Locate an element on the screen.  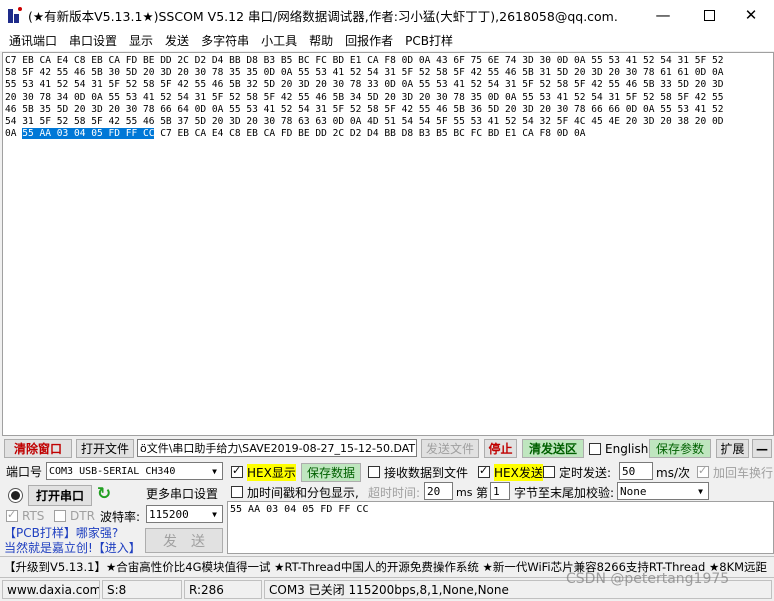
rts-option: RTS is located at coordinates (25, 516).